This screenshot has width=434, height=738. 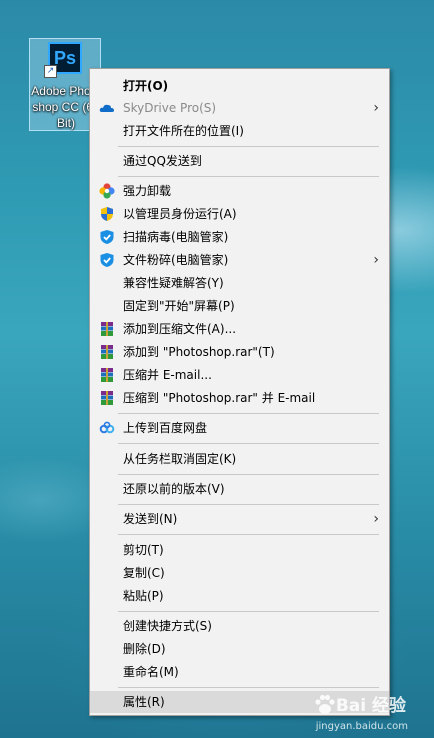 What do you see at coordinates (107, 428) in the screenshot?
I see `baidu-netdisk-icon` at bounding box center [107, 428].